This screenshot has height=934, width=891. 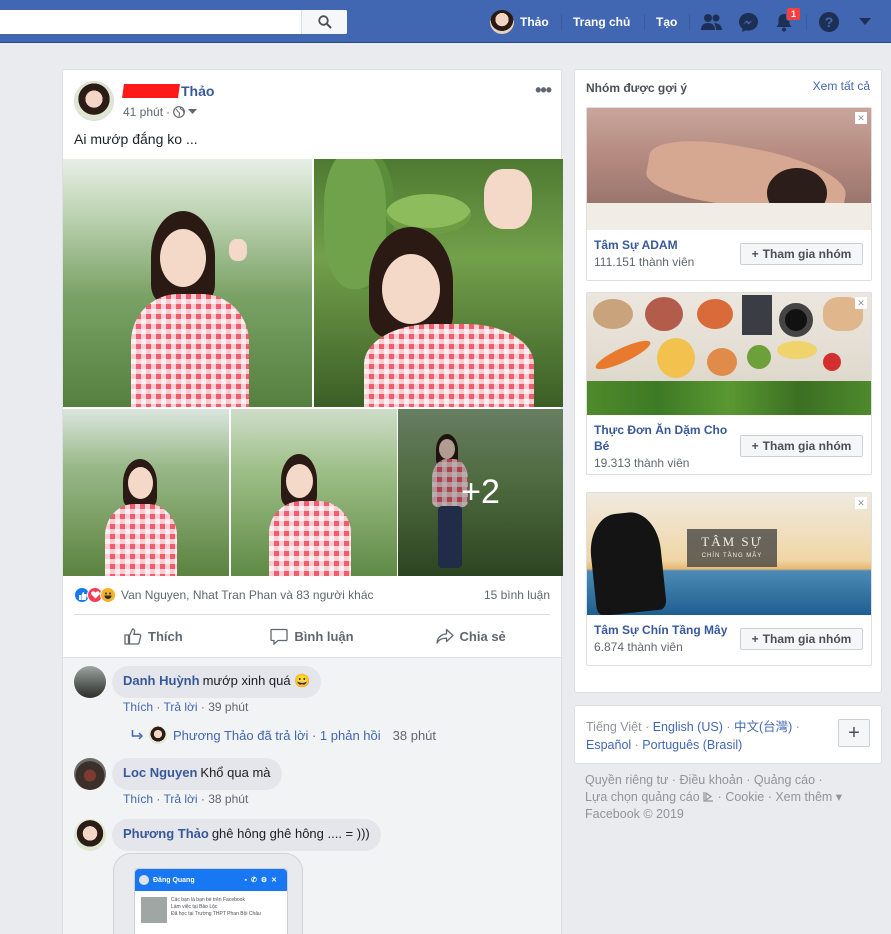 I want to click on post-options-icon: •••, so click(x=543, y=90).